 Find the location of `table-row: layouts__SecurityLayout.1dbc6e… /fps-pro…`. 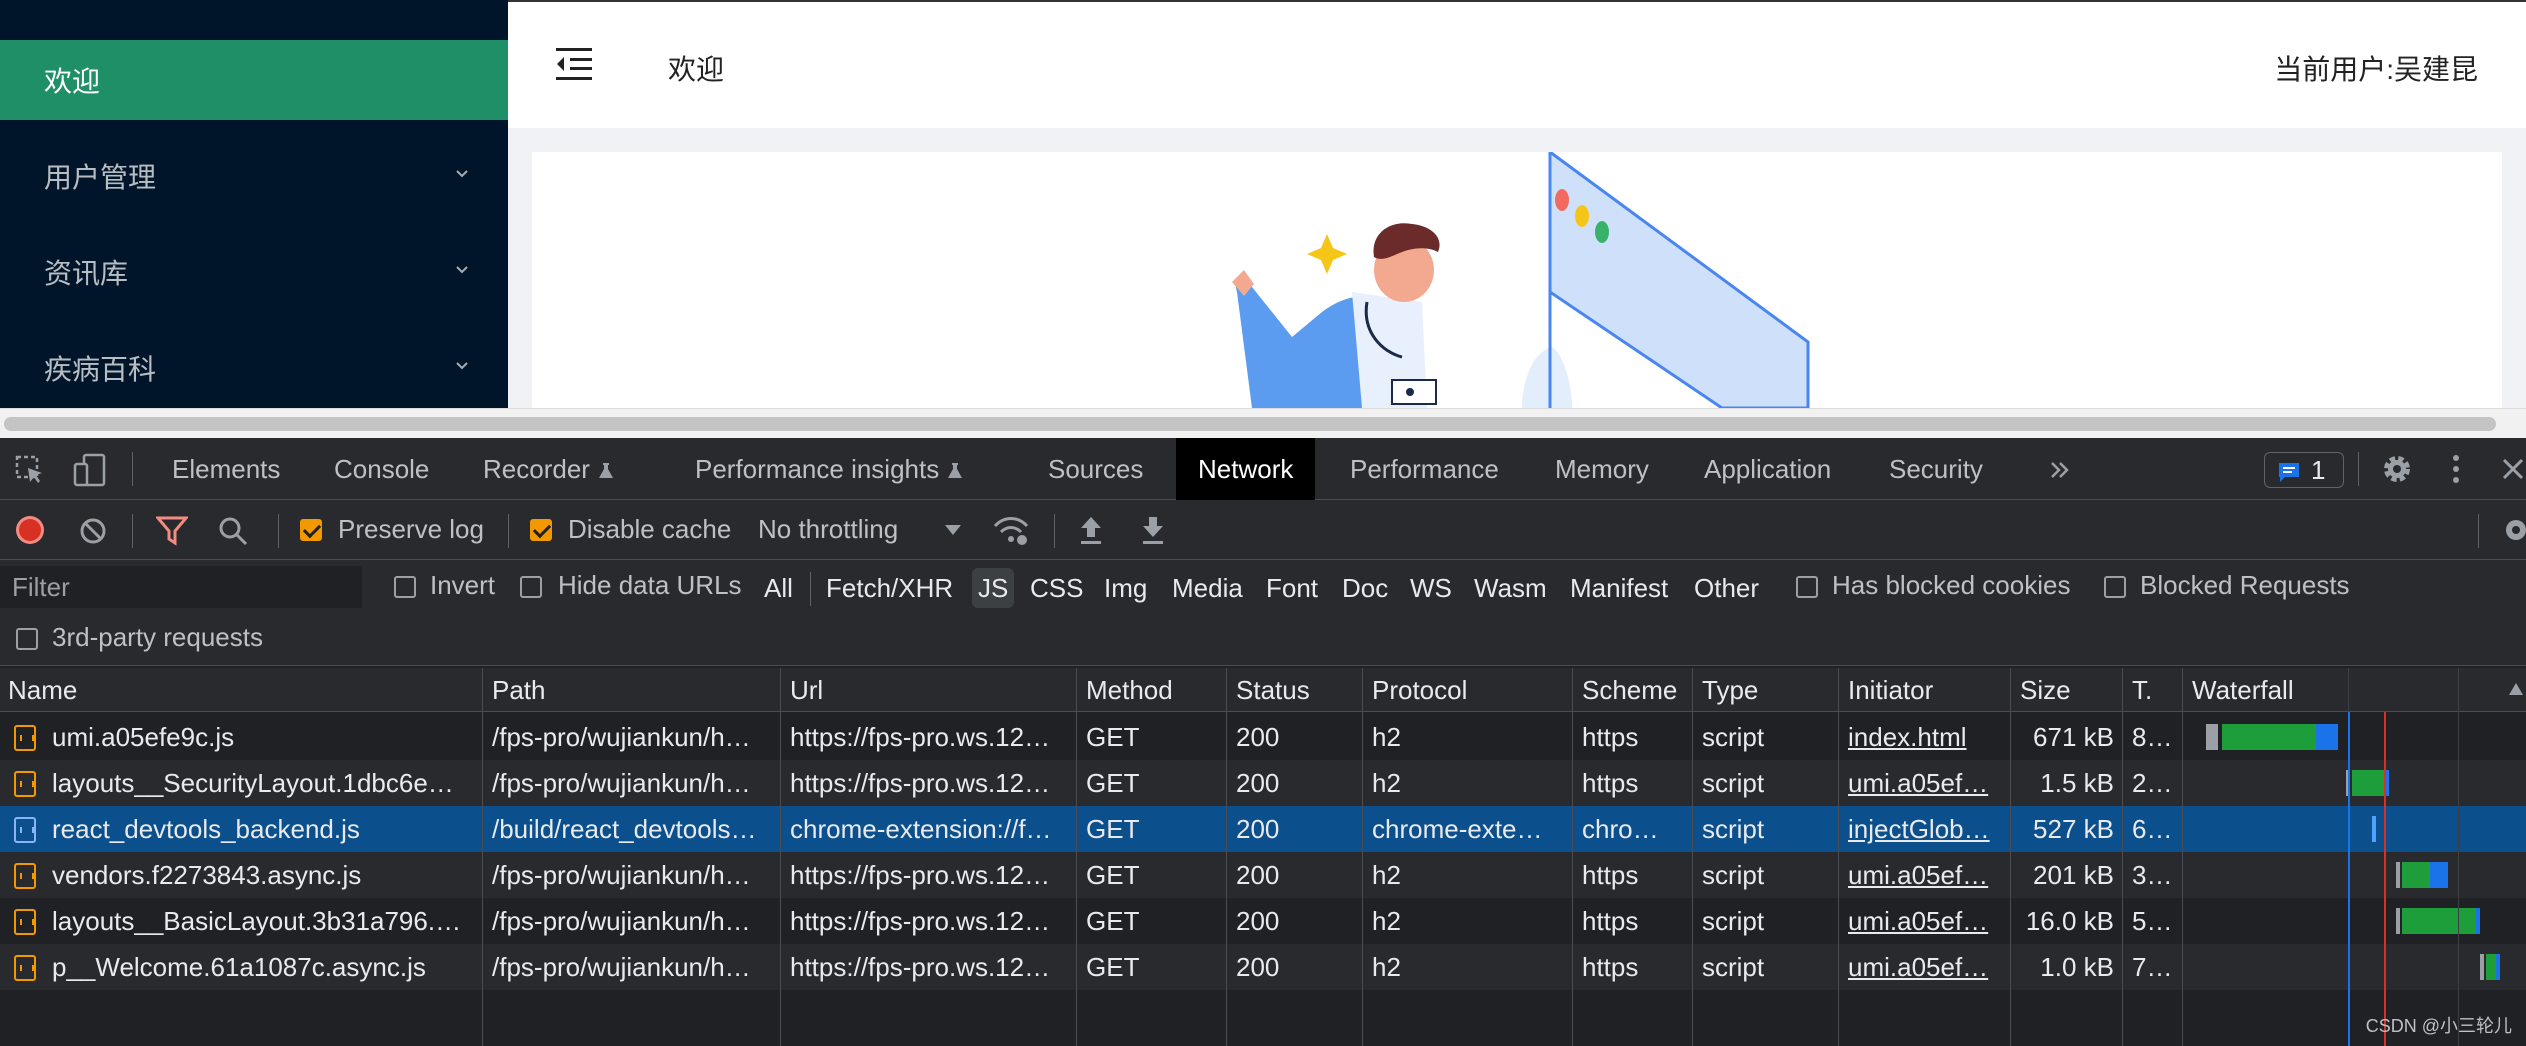

table-row: layouts__SecurityLayout.1dbc6e… /fps-pro… is located at coordinates (1263, 783).